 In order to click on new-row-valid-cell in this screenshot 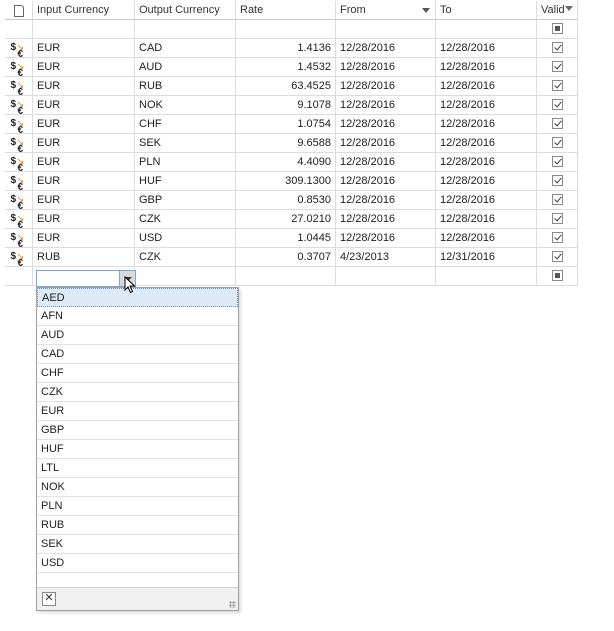, I will do `click(557, 276)`.